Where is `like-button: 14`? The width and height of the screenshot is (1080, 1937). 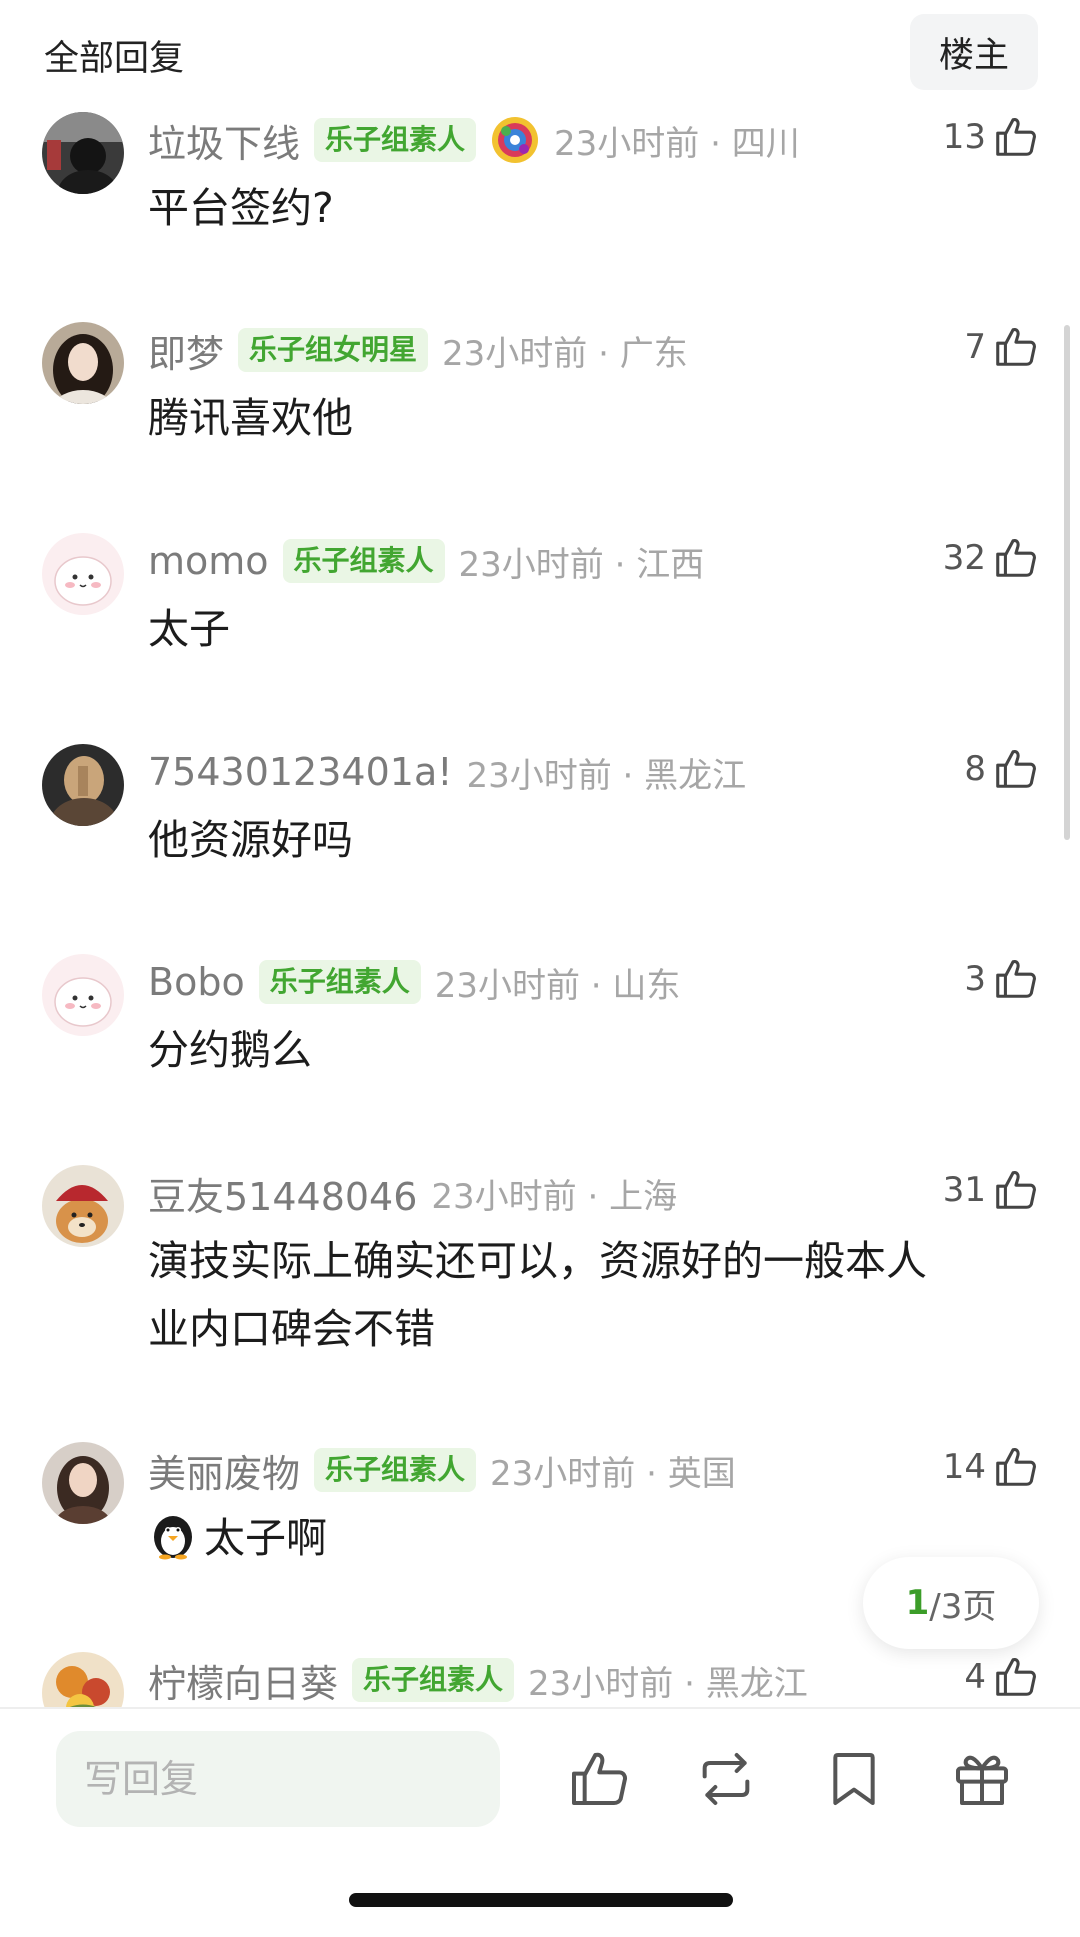
like-button: 14 is located at coordinates (990, 1467).